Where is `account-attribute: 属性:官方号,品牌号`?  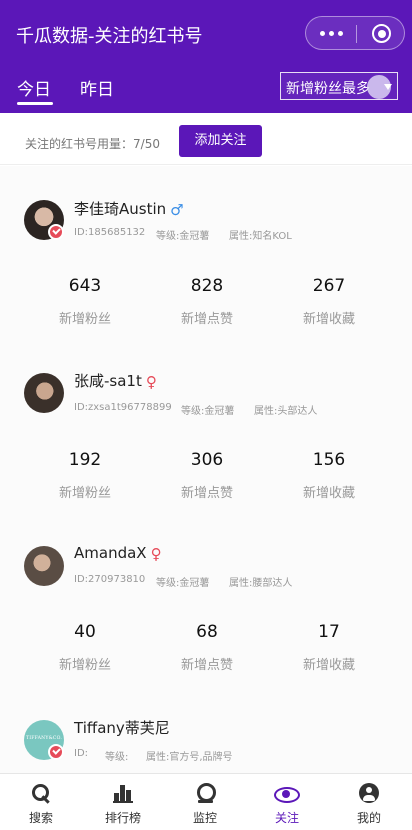 account-attribute: 属性:官方号,品牌号 is located at coordinates (189, 757).